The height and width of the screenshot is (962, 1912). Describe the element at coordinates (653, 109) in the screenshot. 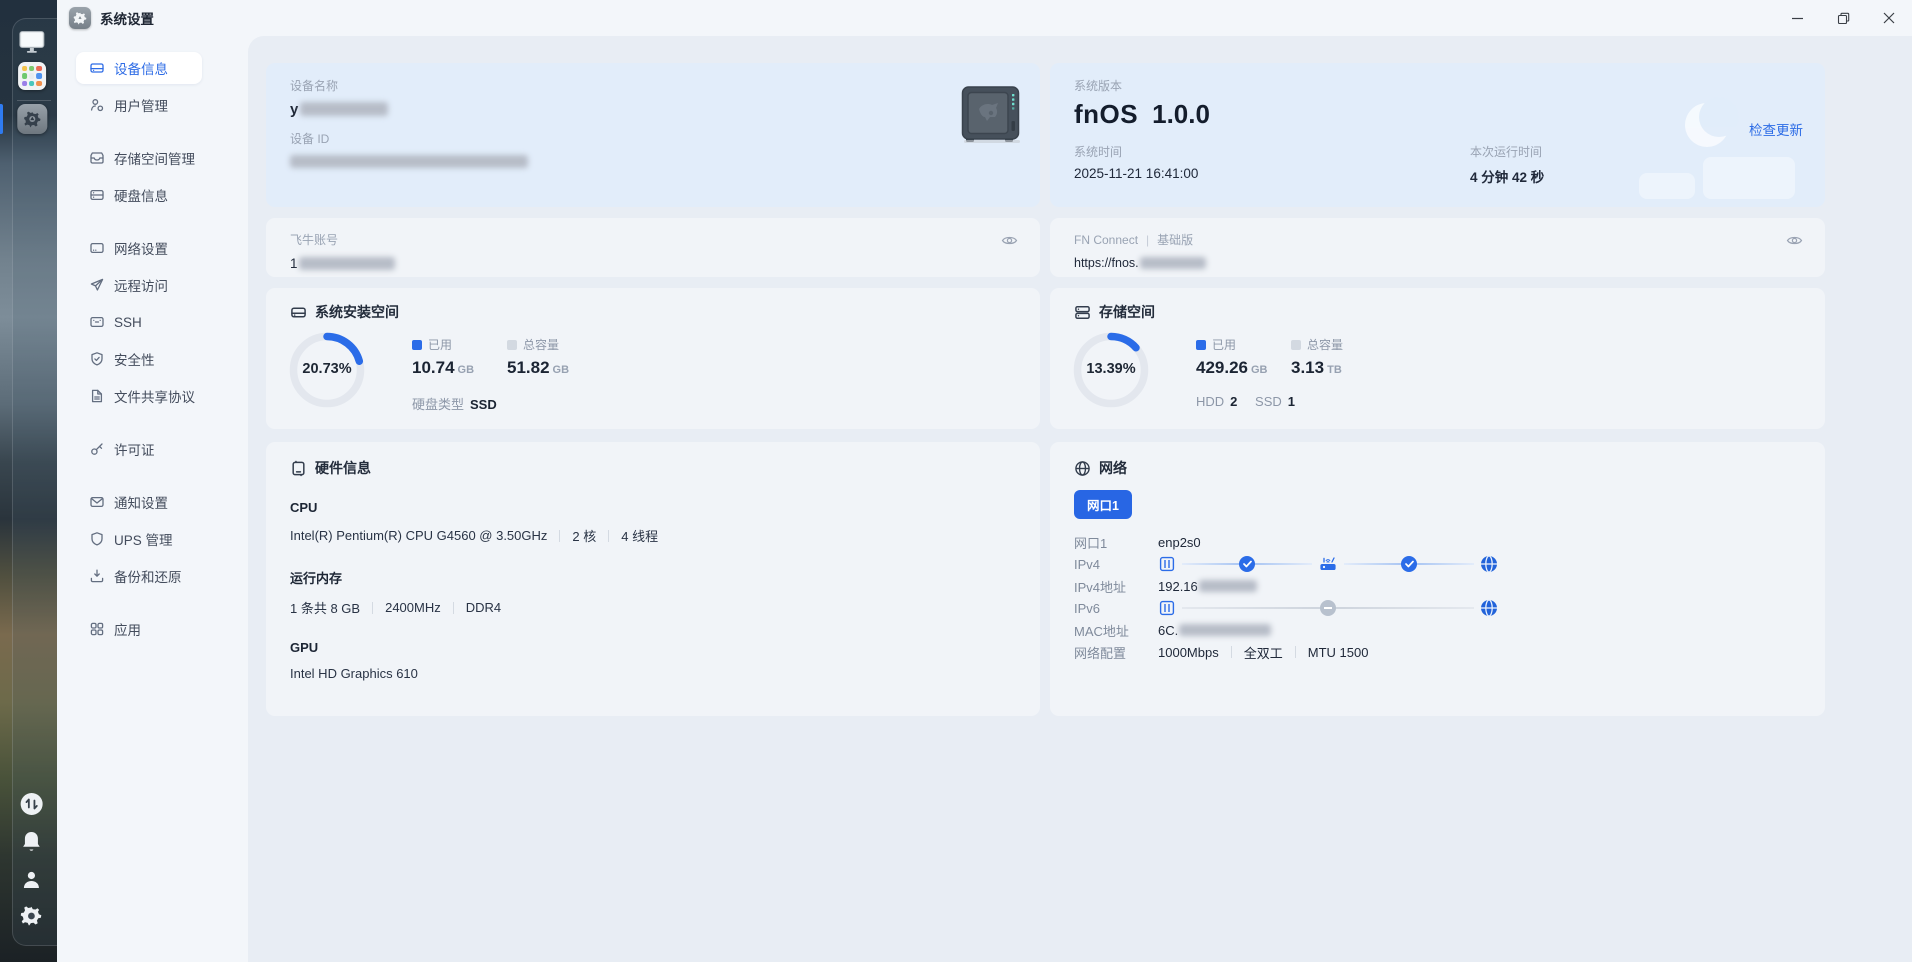

I see `device-name-value: y` at that location.